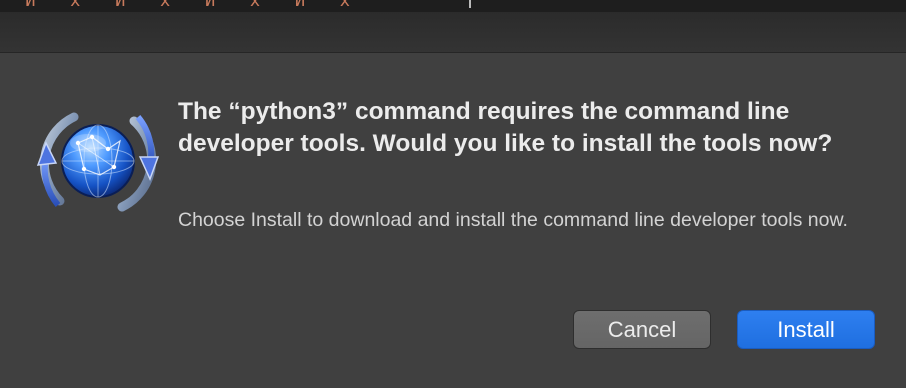 The image size is (906, 388). What do you see at coordinates (98, 162) in the screenshot?
I see `software-update-globe-icon` at bounding box center [98, 162].